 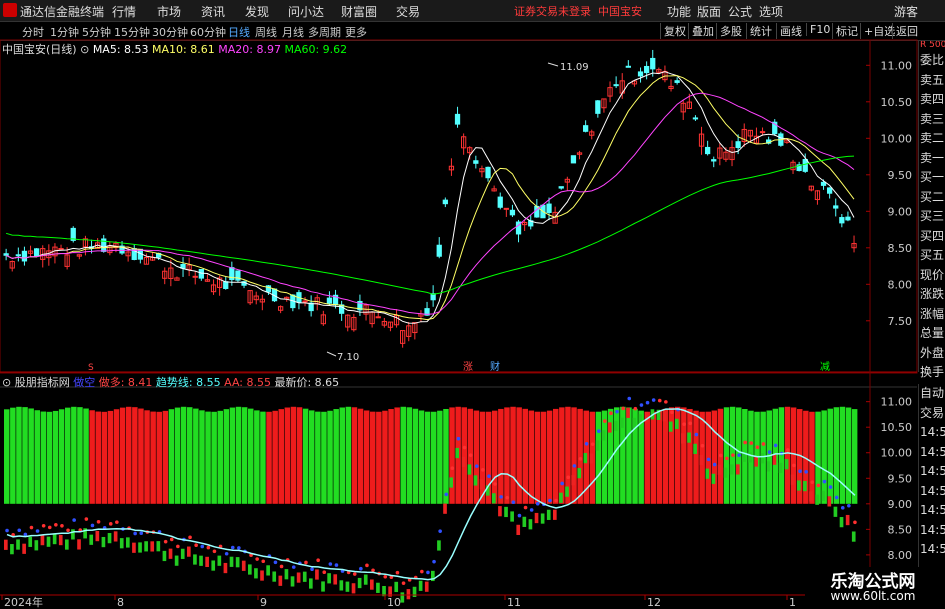 What do you see at coordinates (900, 555) in the screenshot?
I see `indicator-axis-label: 8.00` at bounding box center [900, 555].